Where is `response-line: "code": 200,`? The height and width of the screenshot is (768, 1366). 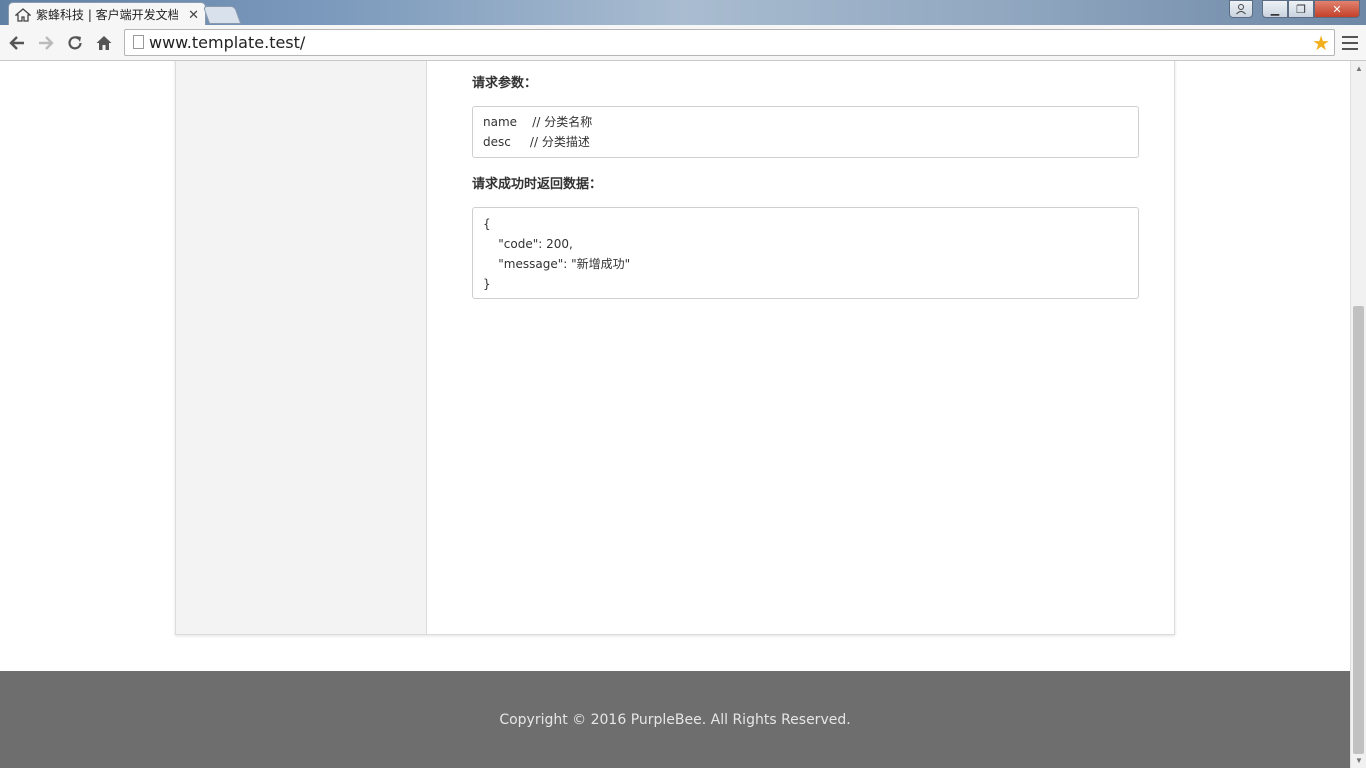 response-line: "code": 200, is located at coordinates (528, 244).